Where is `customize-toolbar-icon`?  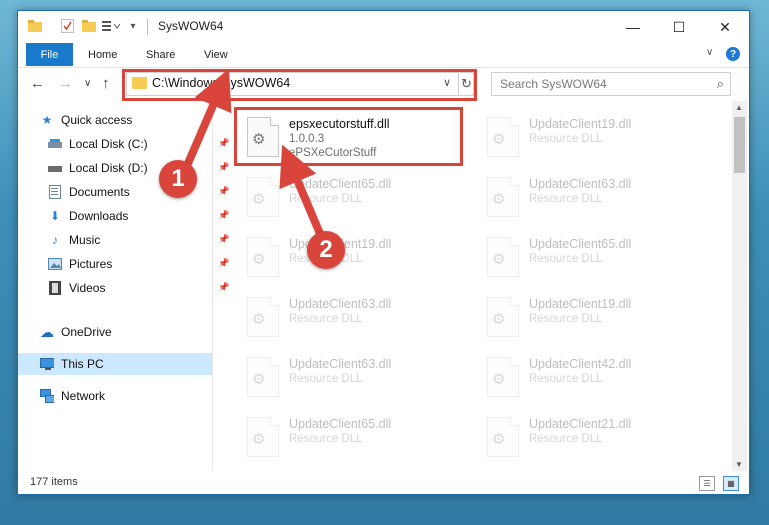
customize-toolbar-icon is located at coordinates (111, 26).